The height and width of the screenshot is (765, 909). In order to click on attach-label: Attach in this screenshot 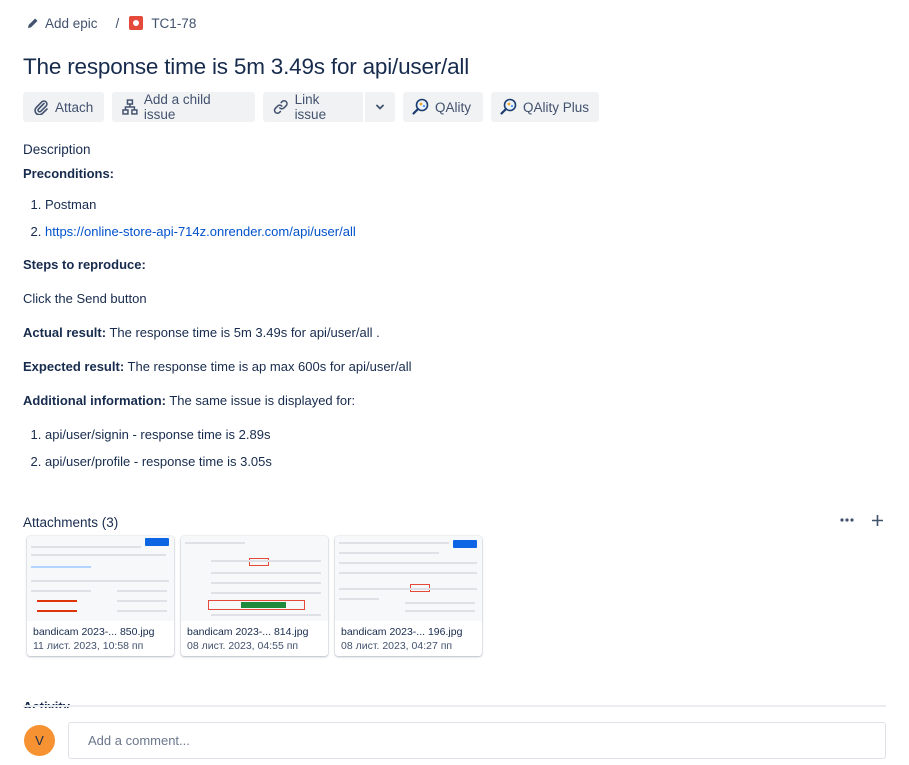, I will do `click(74, 107)`.